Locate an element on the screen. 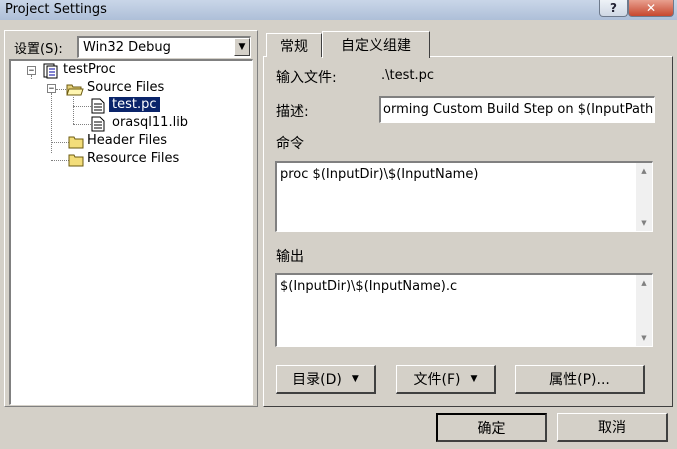  description-value: orming Custom Build Step on $(InputPath) is located at coordinates (519, 109).